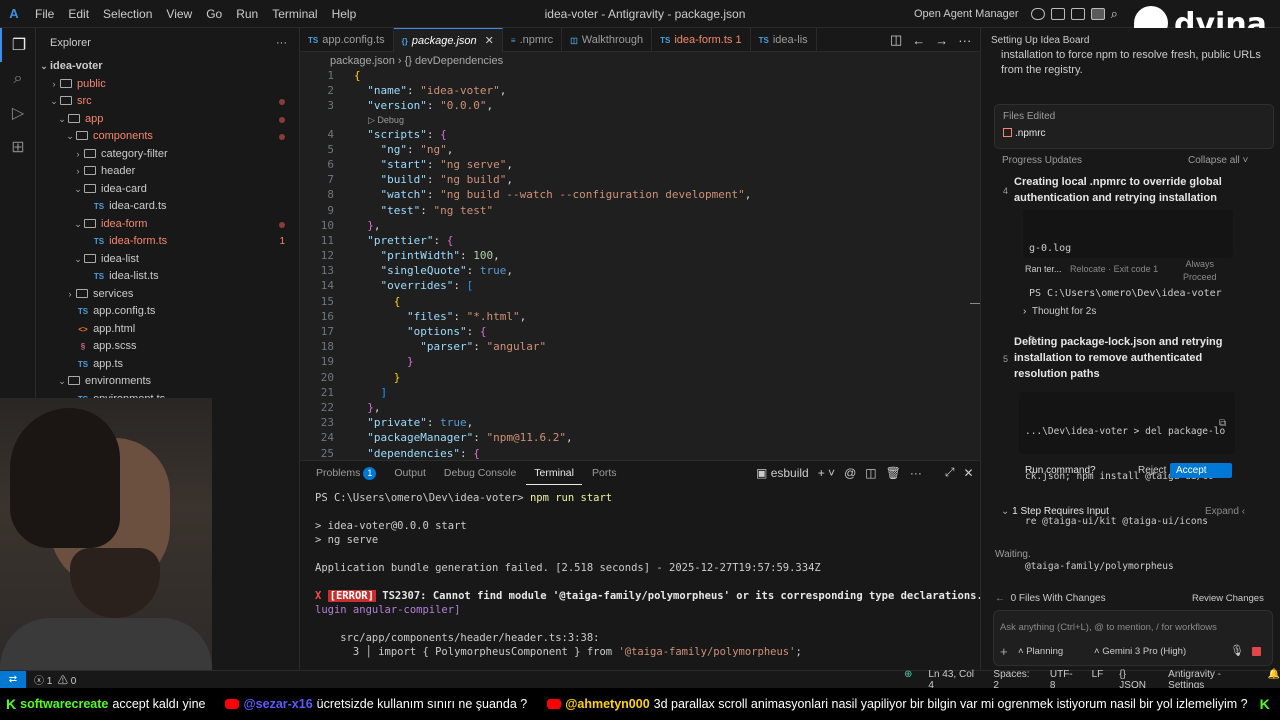  Describe the element at coordinates (167, 260) in the screenshot. I see `tree-folder: ⌄ idea-list` at that location.